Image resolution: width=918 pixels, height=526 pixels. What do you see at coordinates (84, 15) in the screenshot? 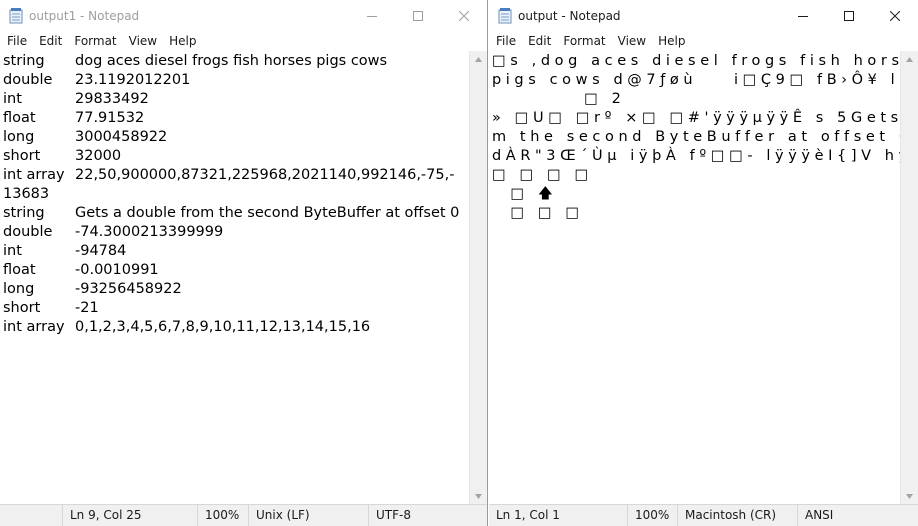
I see `window-title: output1 - Notepad` at bounding box center [84, 15].